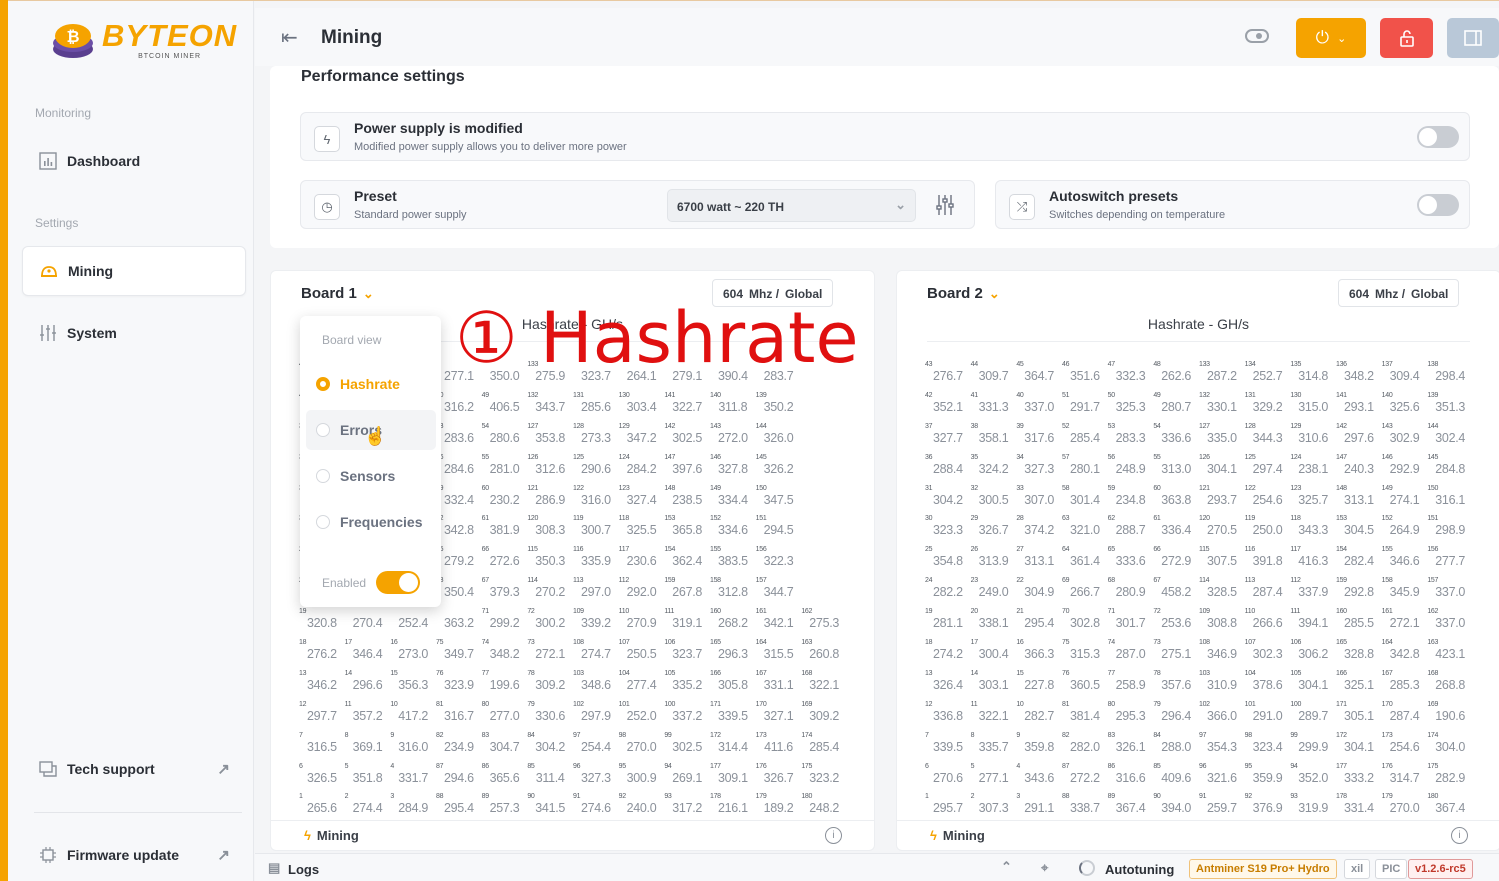 Image resolution: width=1499 pixels, height=881 pixels. What do you see at coordinates (1438, 137) in the screenshot?
I see `power-supply-toggle` at bounding box center [1438, 137].